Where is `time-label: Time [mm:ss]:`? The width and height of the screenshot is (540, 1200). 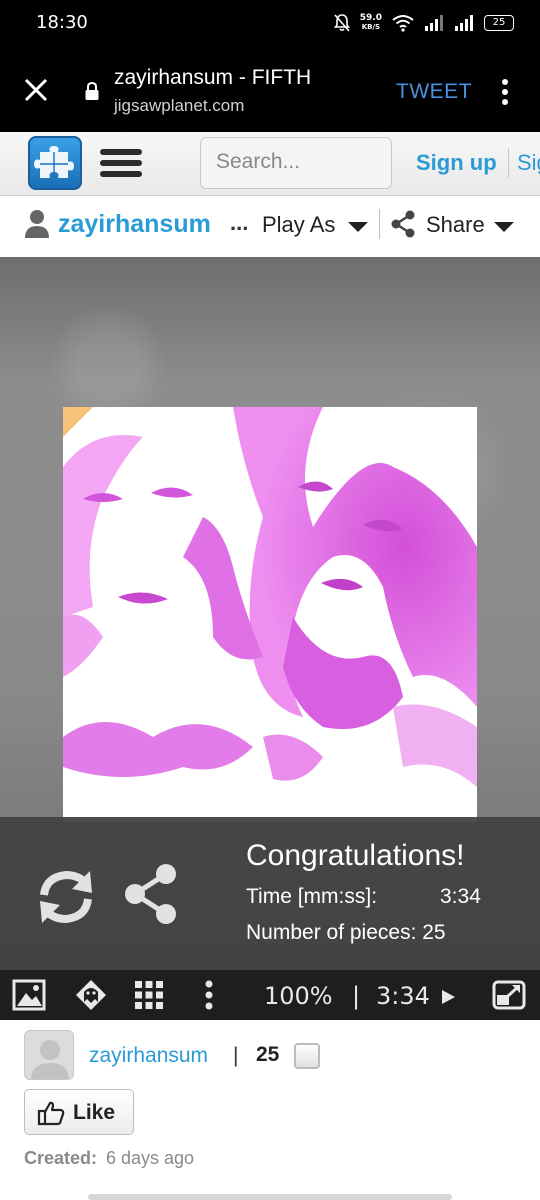
time-label: Time [mm:ss]: is located at coordinates (312, 896).